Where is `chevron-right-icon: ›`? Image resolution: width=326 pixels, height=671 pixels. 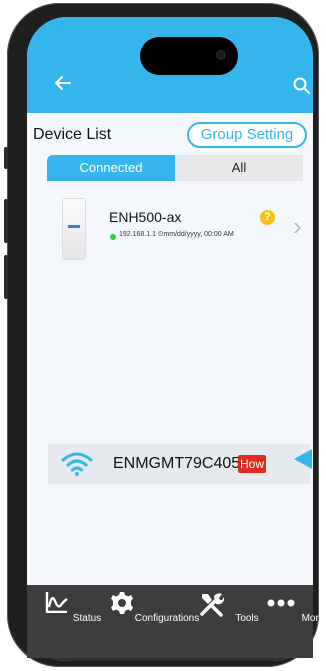 chevron-right-icon: › is located at coordinates (297, 226).